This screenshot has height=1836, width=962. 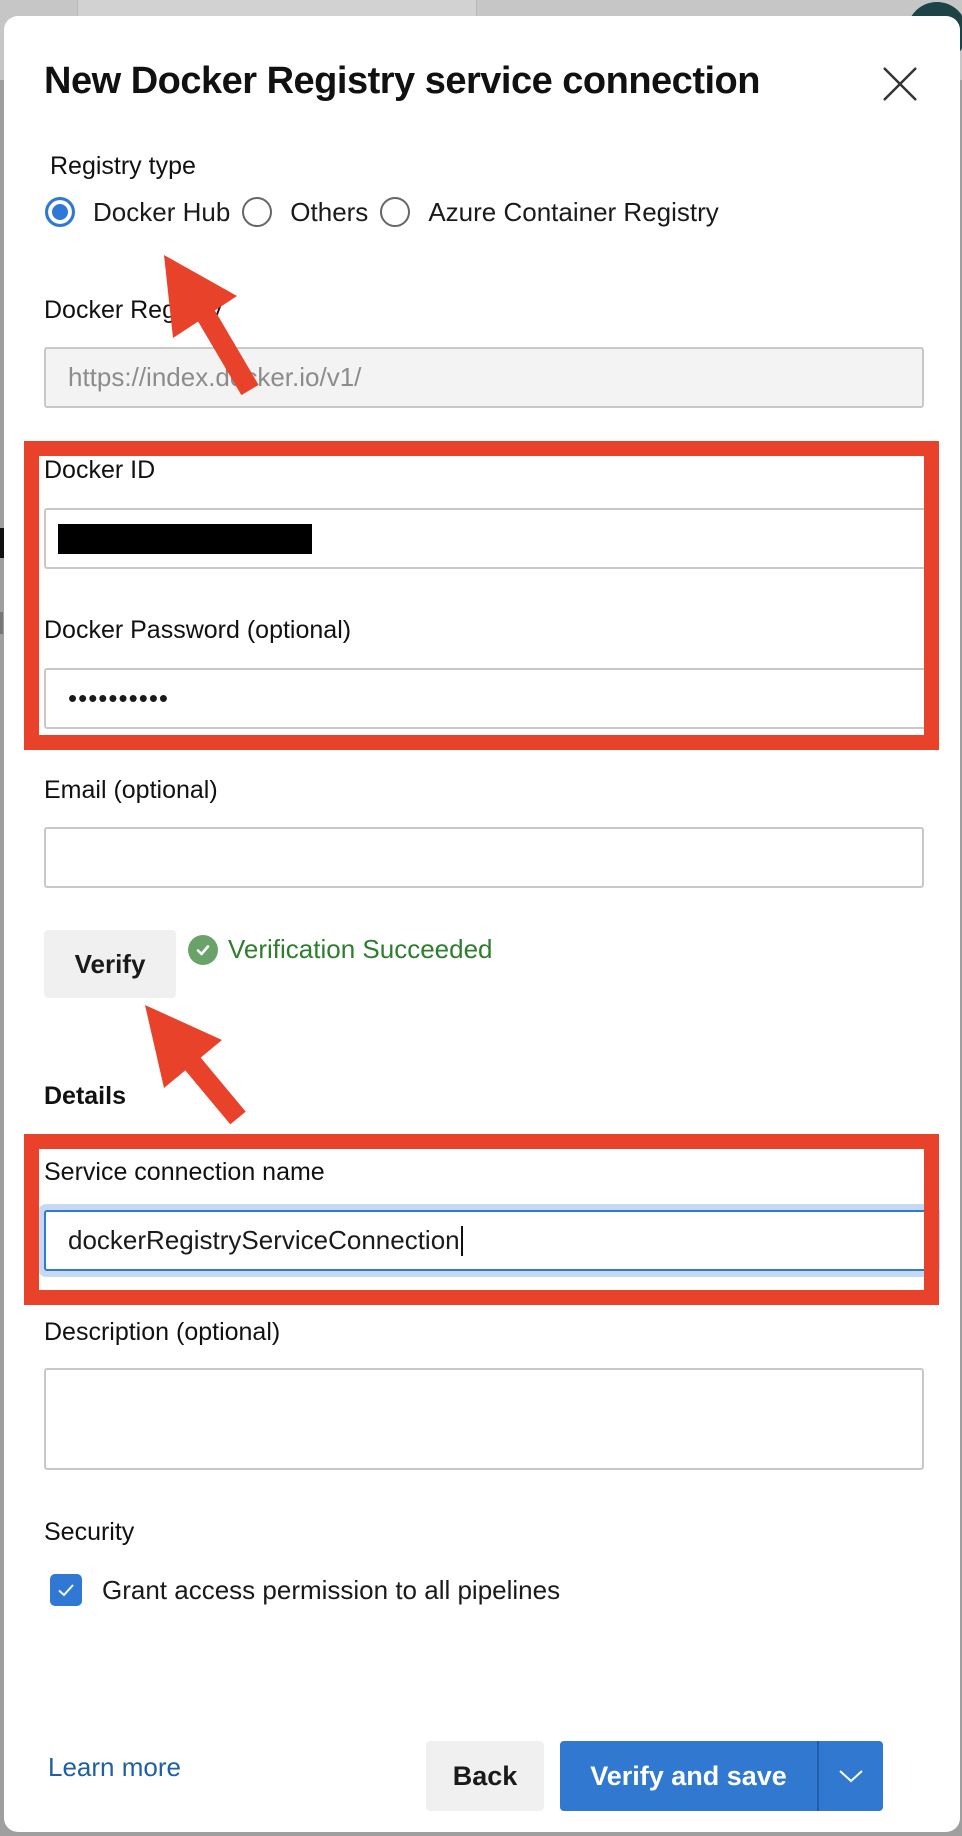 I want to click on docker-id-label: Docker ID, so click(x=100, y=470).